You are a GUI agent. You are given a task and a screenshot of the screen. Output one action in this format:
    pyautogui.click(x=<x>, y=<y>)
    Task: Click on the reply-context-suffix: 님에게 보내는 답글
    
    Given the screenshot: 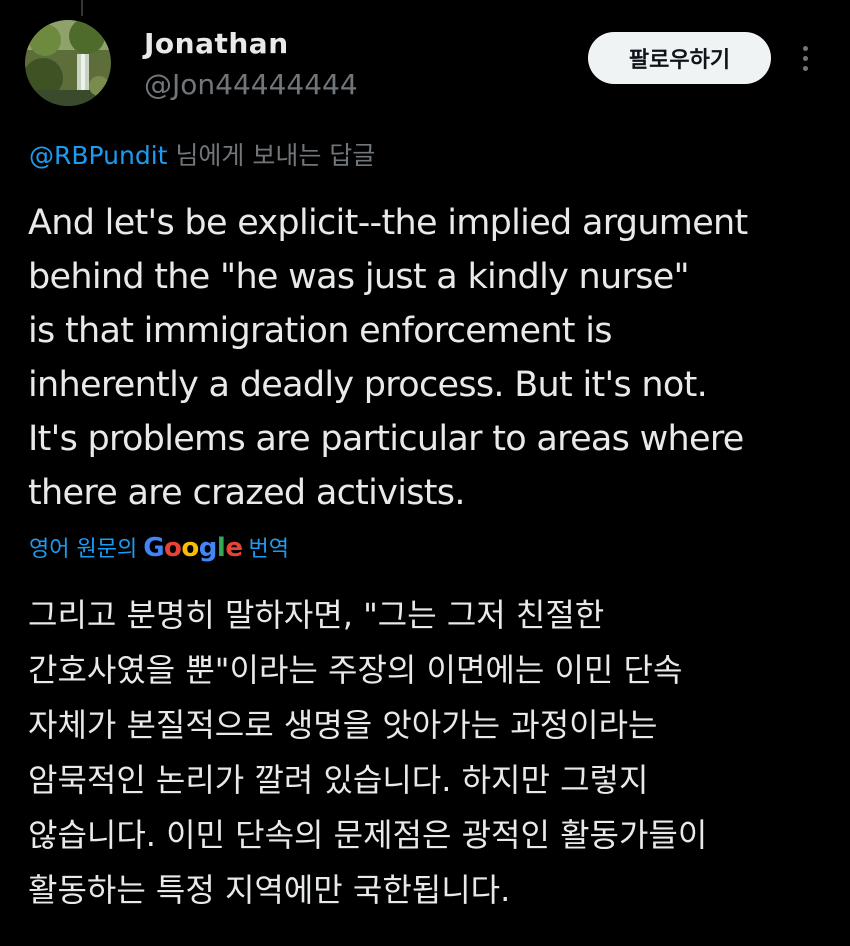 What is the action you would take?
    pyautogui.click(x=271, y=155)
    